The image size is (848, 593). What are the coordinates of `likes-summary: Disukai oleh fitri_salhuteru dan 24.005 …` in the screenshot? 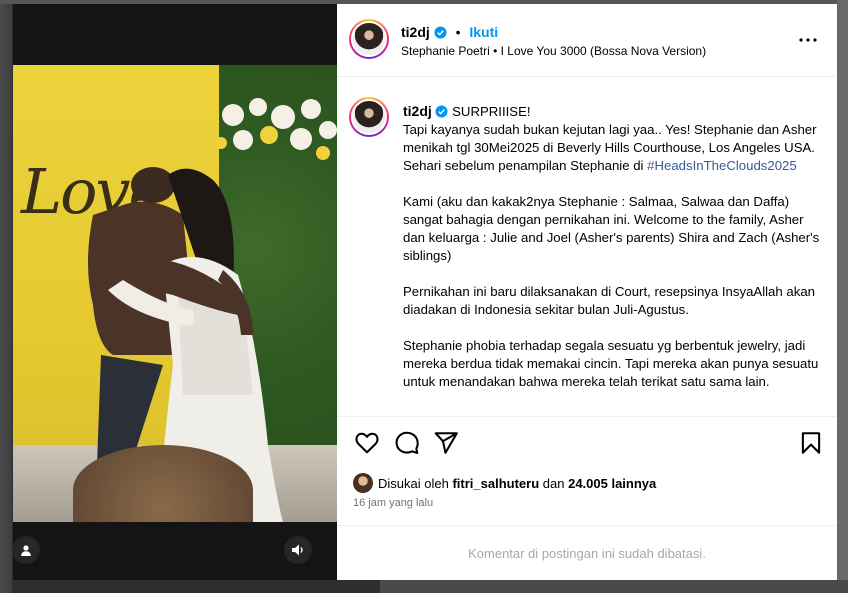 It's located at (504, 483).